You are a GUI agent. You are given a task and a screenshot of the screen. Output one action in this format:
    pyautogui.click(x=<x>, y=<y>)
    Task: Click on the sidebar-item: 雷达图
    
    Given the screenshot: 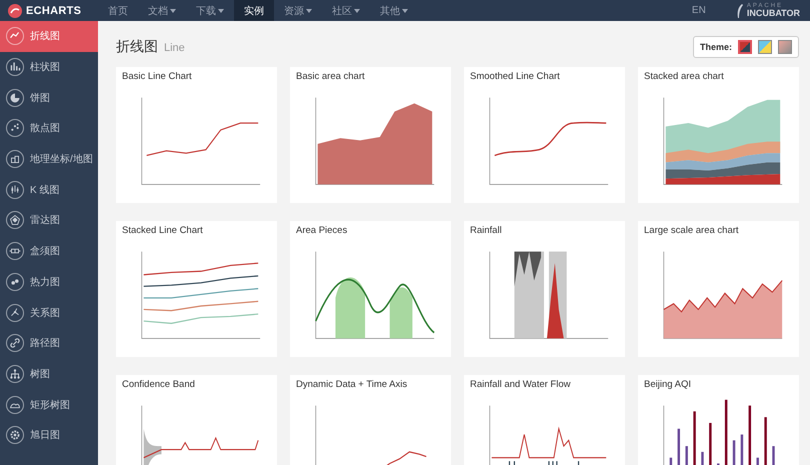 What is the action you would take?
    pyautogui.click(x=49, y=220)
    